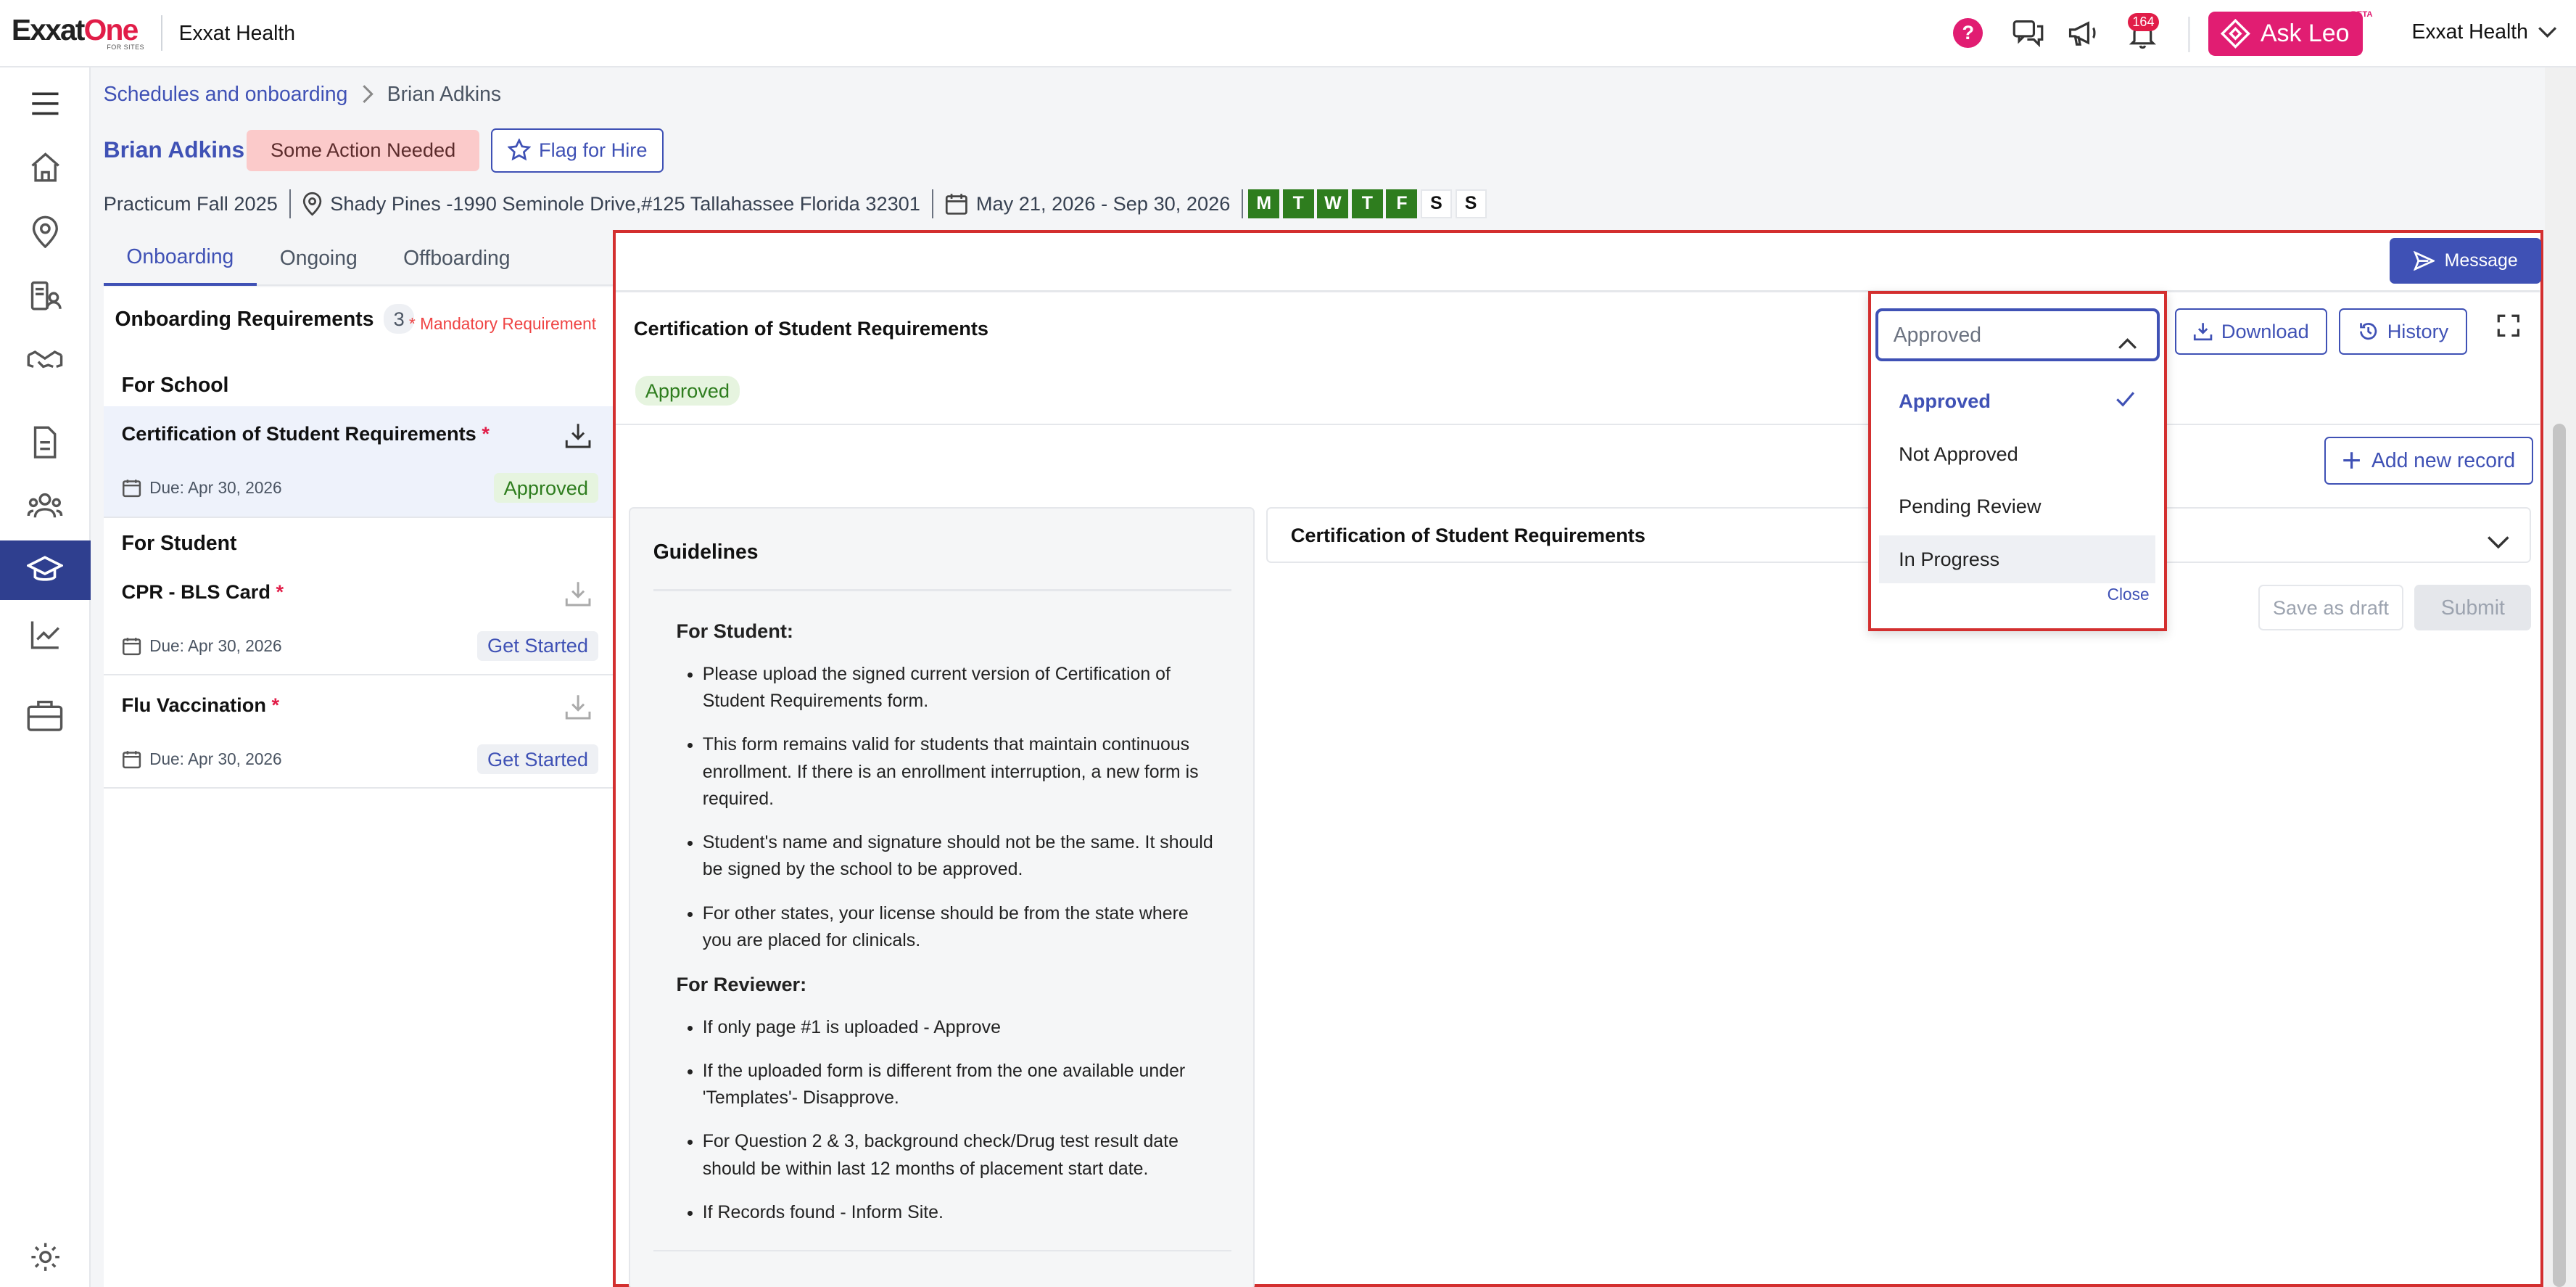 This screenshot has height=1287, width=2576. What do you see at coordinates (2016, 559) in the screenshot?
I see `status-option-in-progress: In Progress` at bounding box center [2016, 559].